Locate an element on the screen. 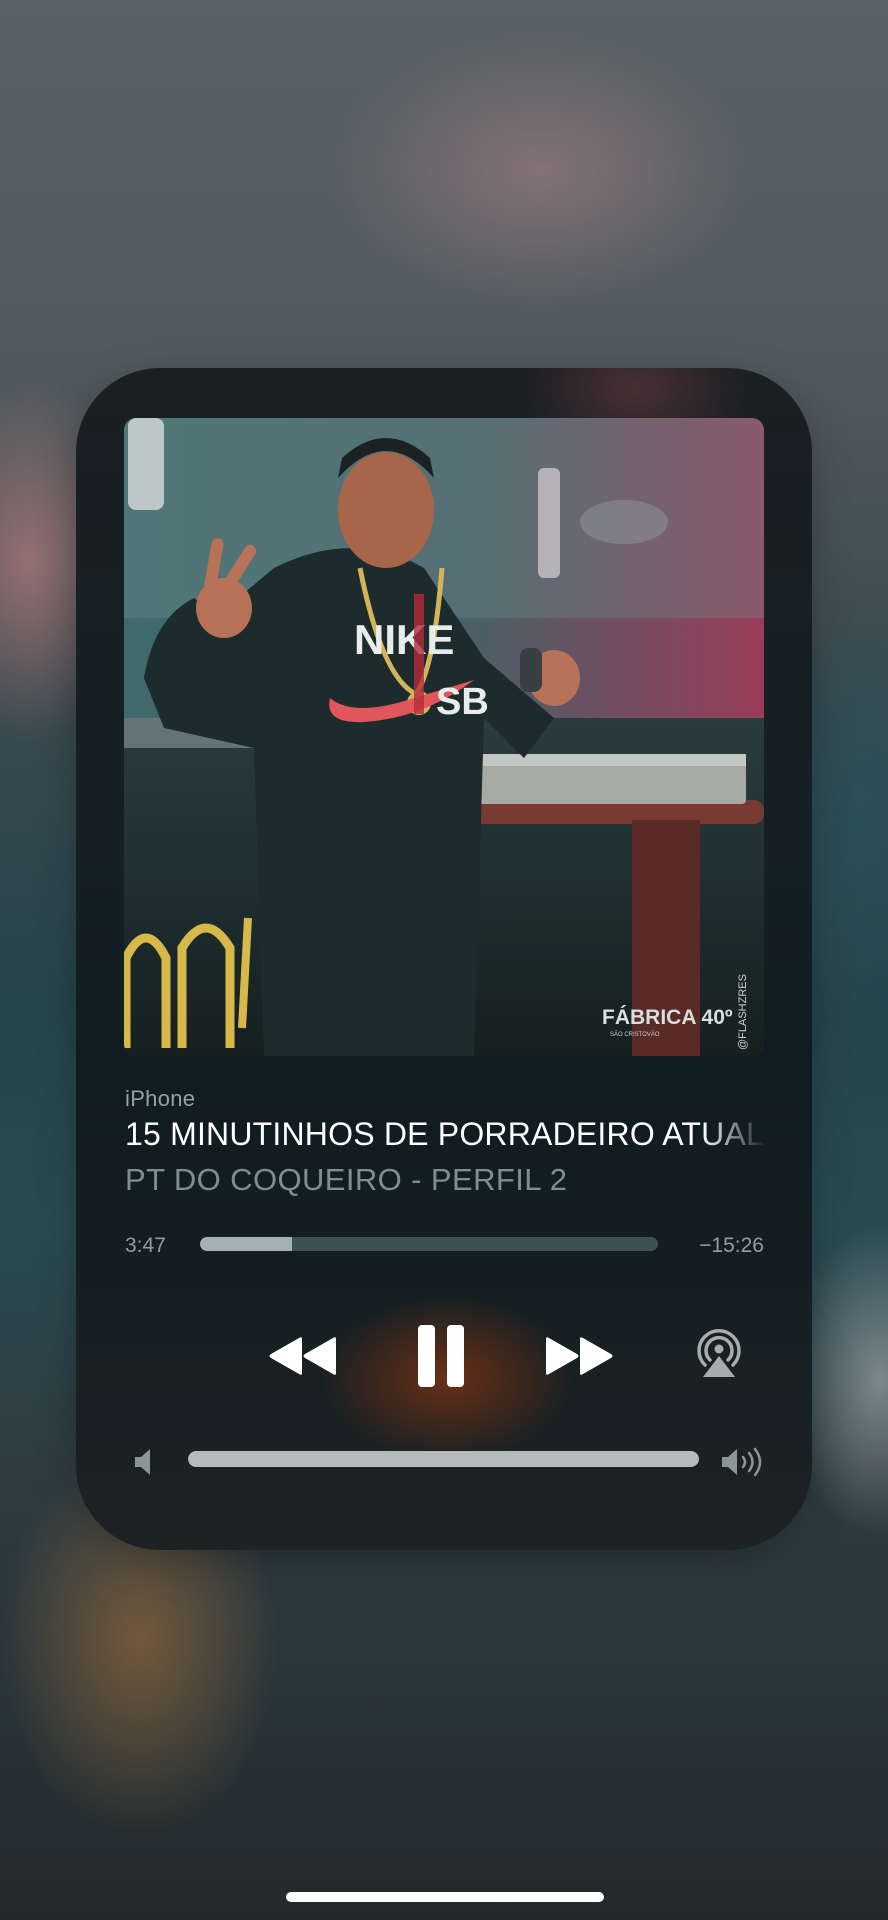  home-indicator is located at coordinates (445, 1897).